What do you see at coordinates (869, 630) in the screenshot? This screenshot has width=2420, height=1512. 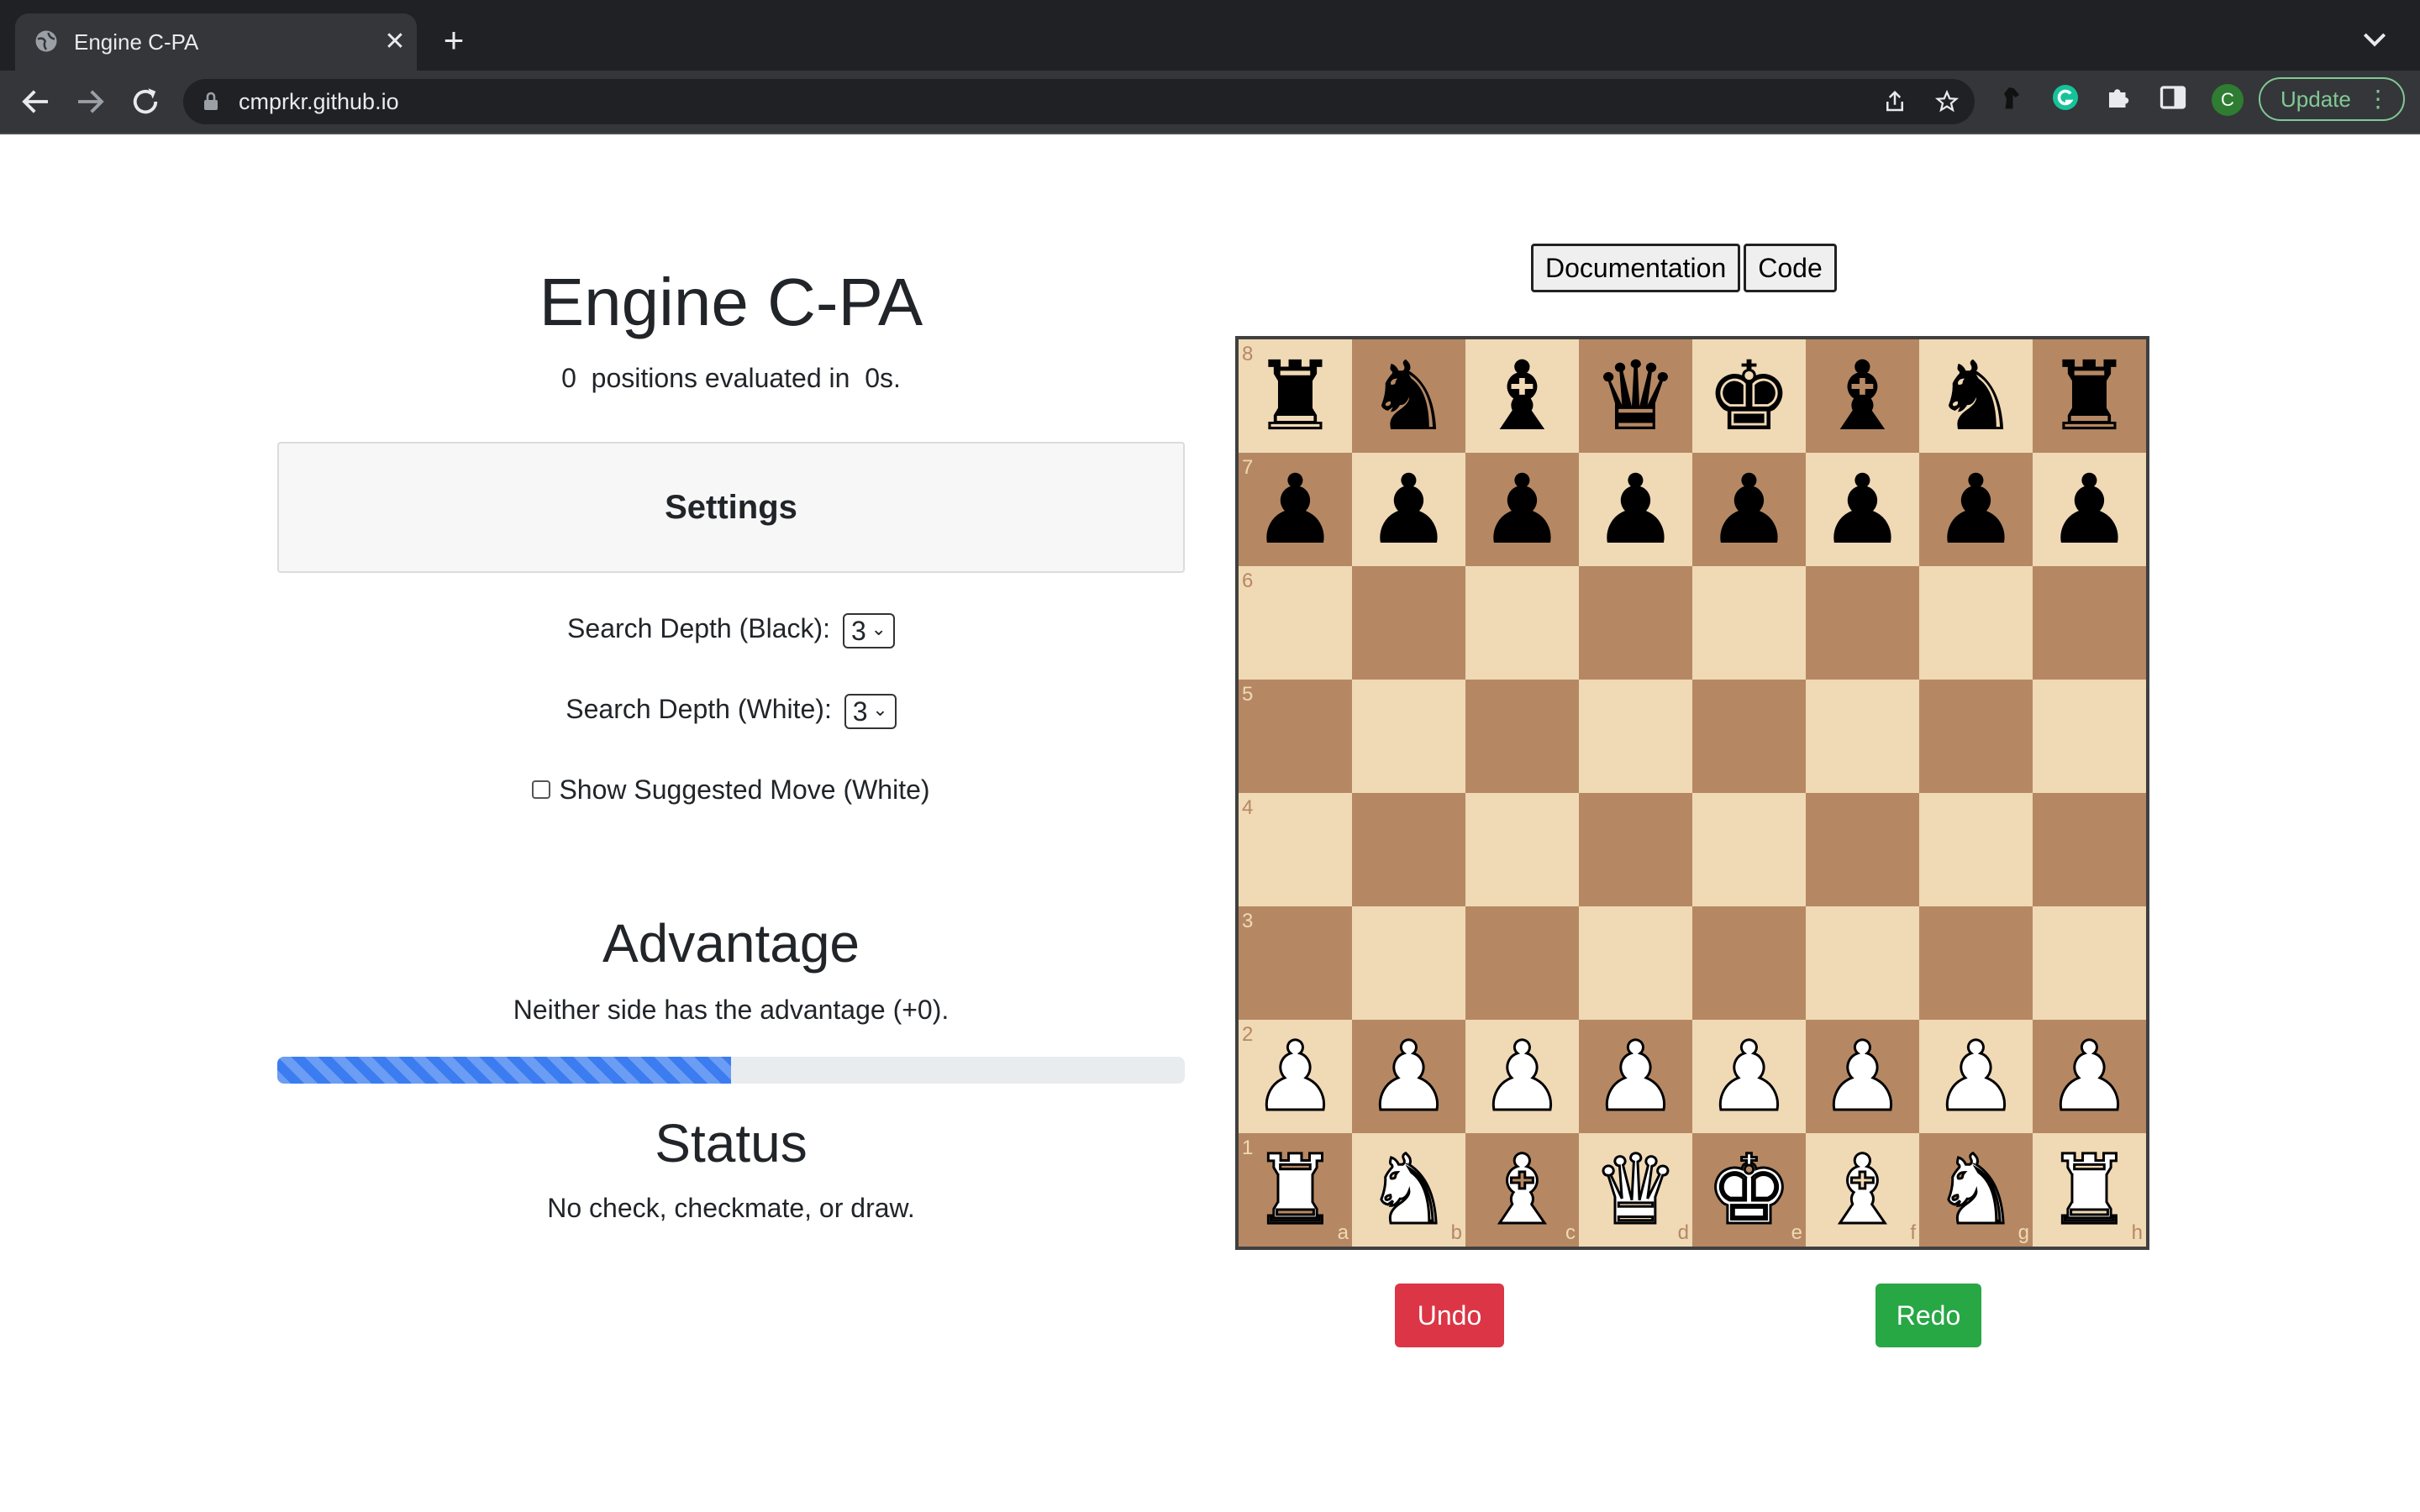 I see `depth-black-select: 3 ⌄` at bounding box center [869, 630].